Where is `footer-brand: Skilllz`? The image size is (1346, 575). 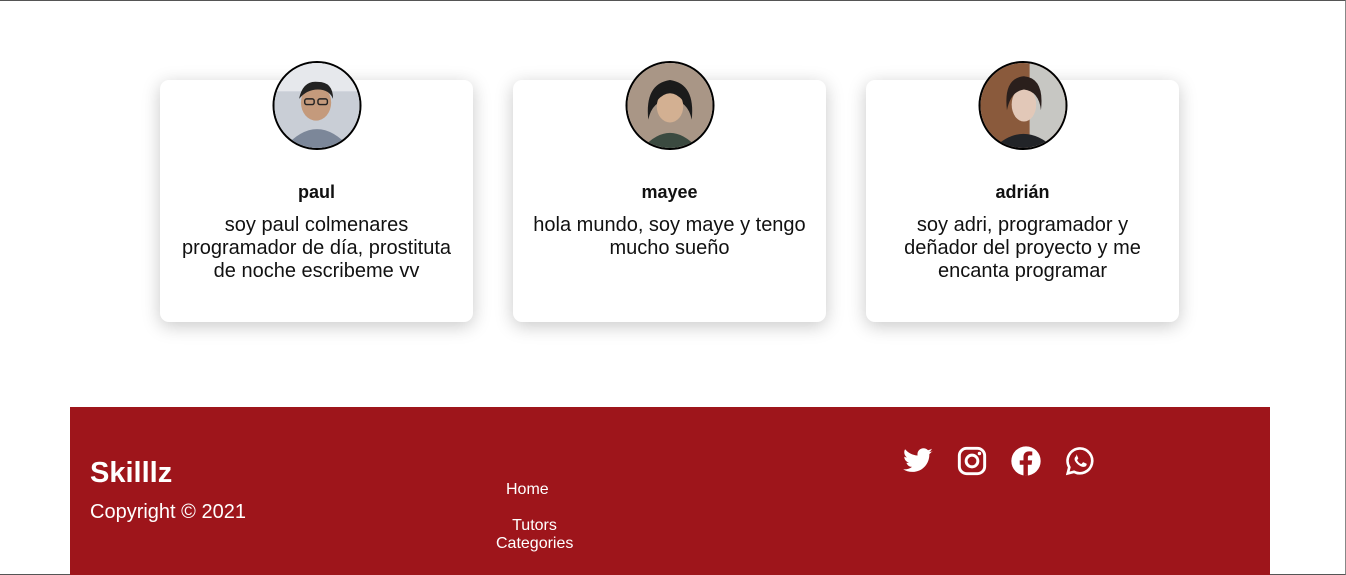
footer-brand: Skilllz is located at coordinates (131, 473).